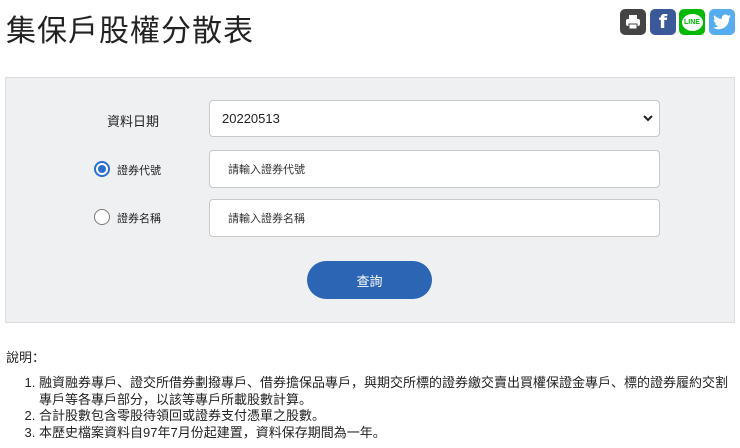  What do you see at coordinates (384, 416) in the screenshot?
I see `note-item: 合計股數包含零股待領回或證券支付憑單之股數。` at bounding box center [384, 416].